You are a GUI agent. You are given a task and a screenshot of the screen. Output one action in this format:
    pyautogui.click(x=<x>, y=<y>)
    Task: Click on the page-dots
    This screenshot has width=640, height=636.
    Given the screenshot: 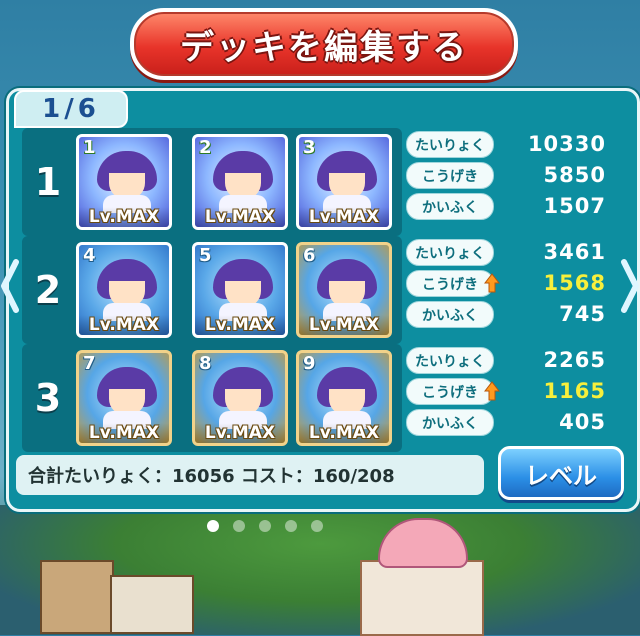 What is the action you would take?
    pyautogui.click(x=265, y=526)
    